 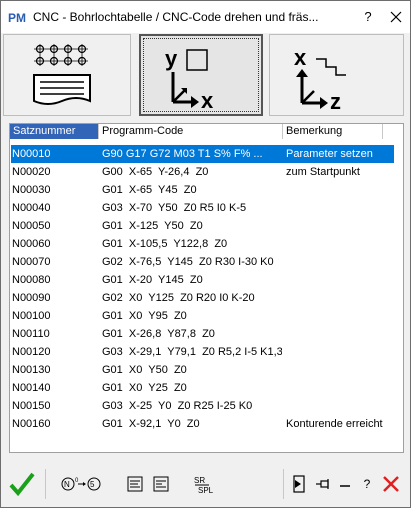 I want to click on column-header-bemerkung: Bemerkung, so click(x=333, y=131).